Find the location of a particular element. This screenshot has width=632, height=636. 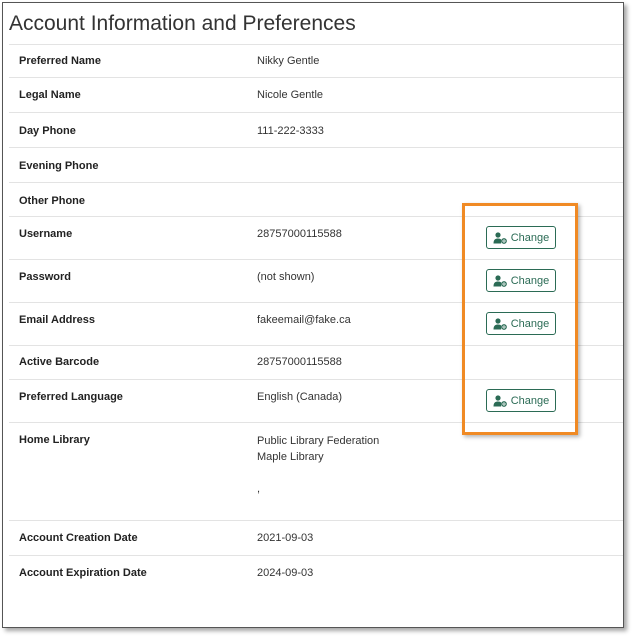

home-library-line3: , is located at coordinates (259, 489).